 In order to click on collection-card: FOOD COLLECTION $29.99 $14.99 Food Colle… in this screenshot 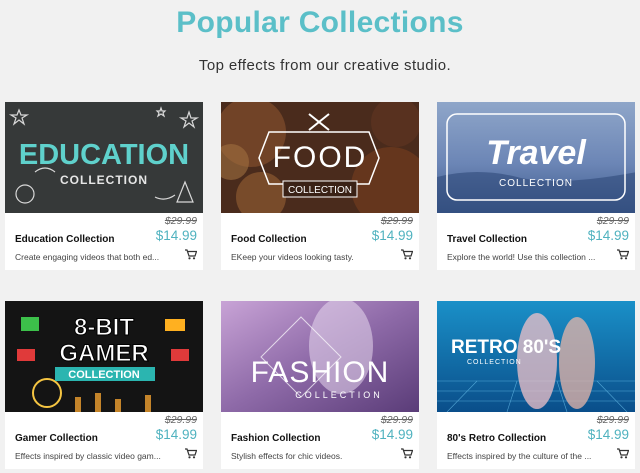, I will do `click(320, 186)`.